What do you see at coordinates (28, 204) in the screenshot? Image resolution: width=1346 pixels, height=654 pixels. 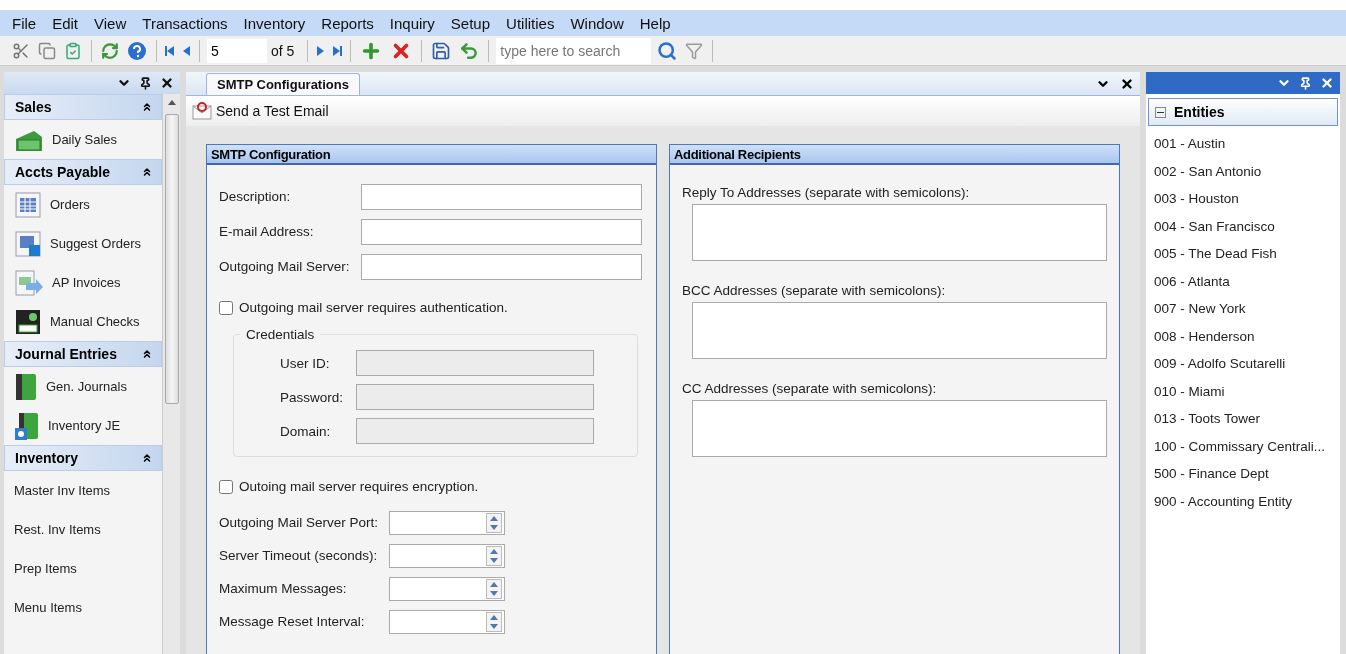 I see `table-icon` at bounding box center [28, 204].